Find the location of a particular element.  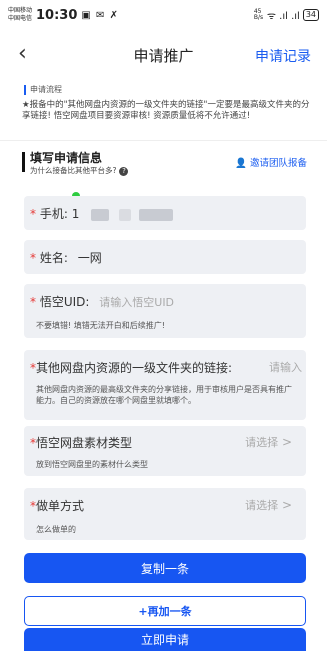

method-placeholder: 请选择 is located at coordinates (262, 505).